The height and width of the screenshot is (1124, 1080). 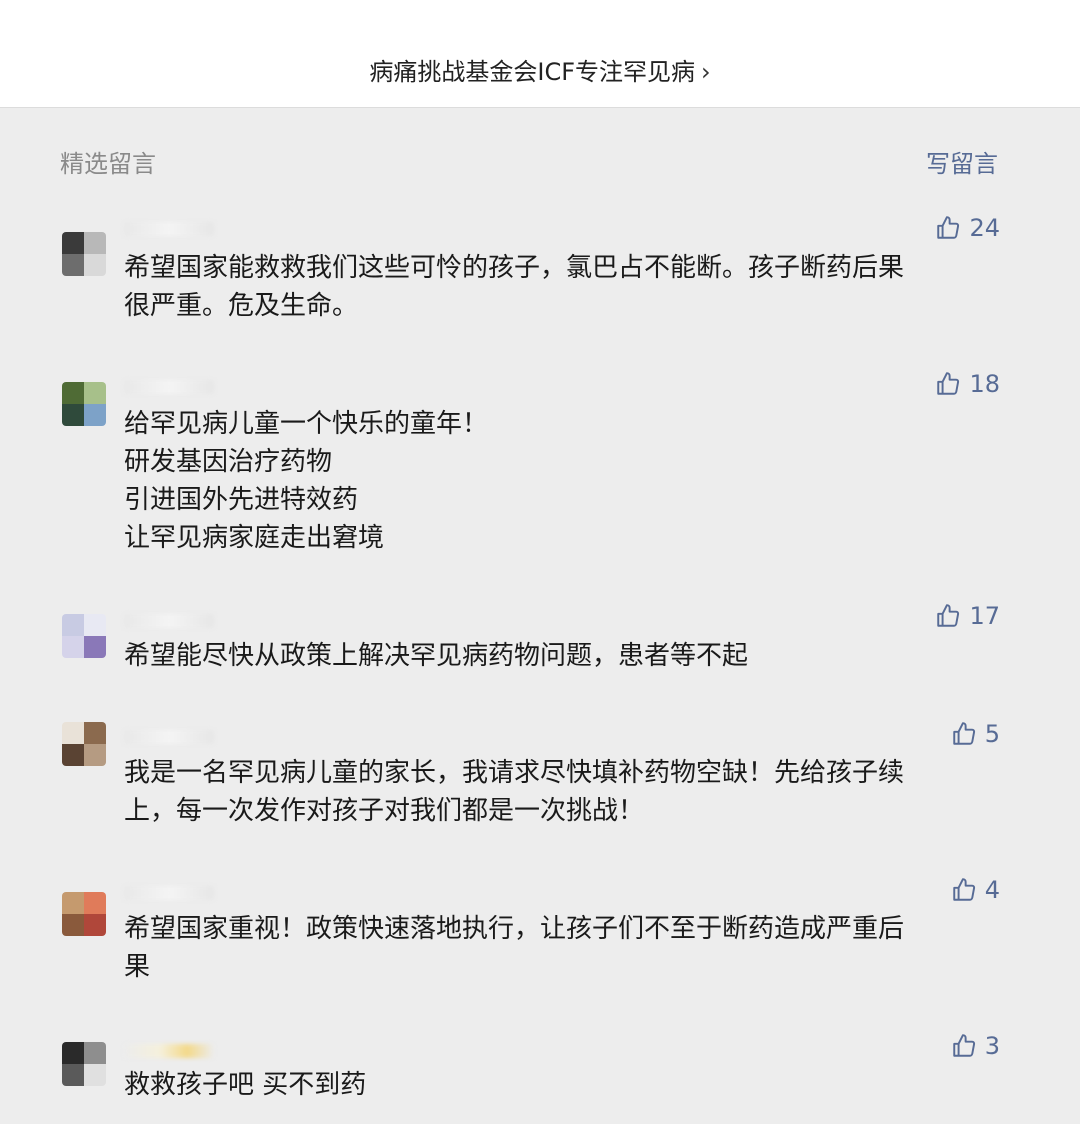 What do you see at coordinates (984, 228) in the screenshot?
I see `like-count: 24` at bounding box center [984, 228].